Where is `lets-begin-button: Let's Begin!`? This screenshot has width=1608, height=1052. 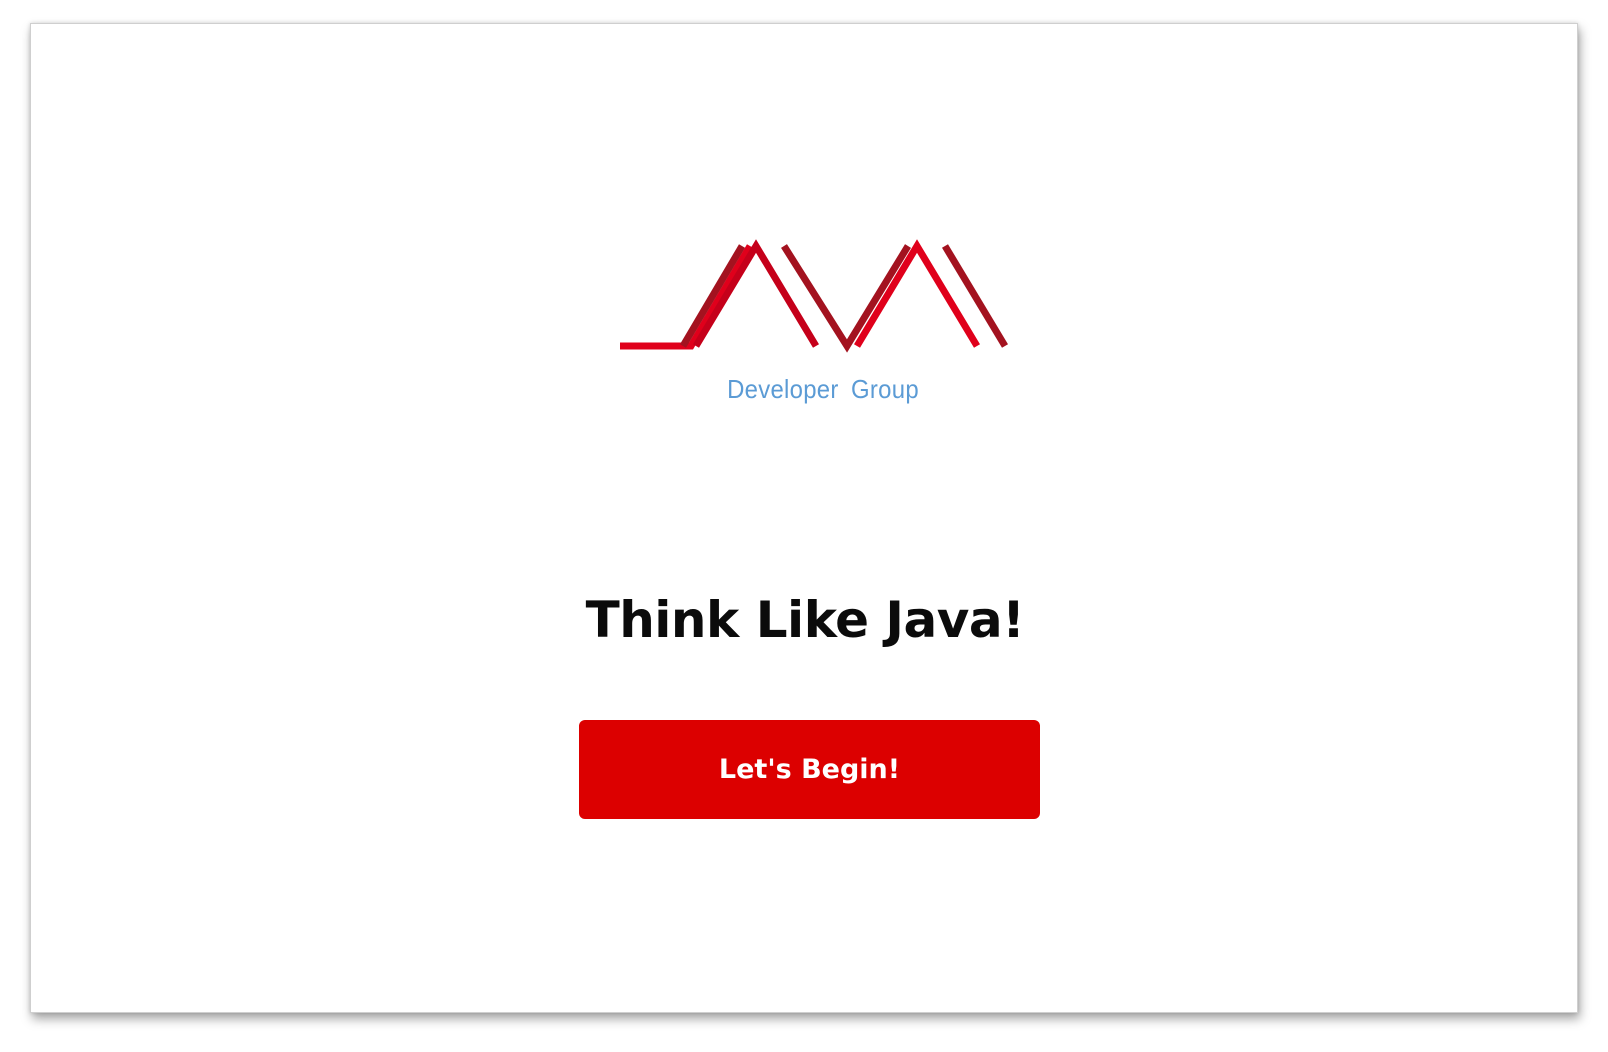 lets-begin-button: Let's Begin! is located at coordinates (809, 769).